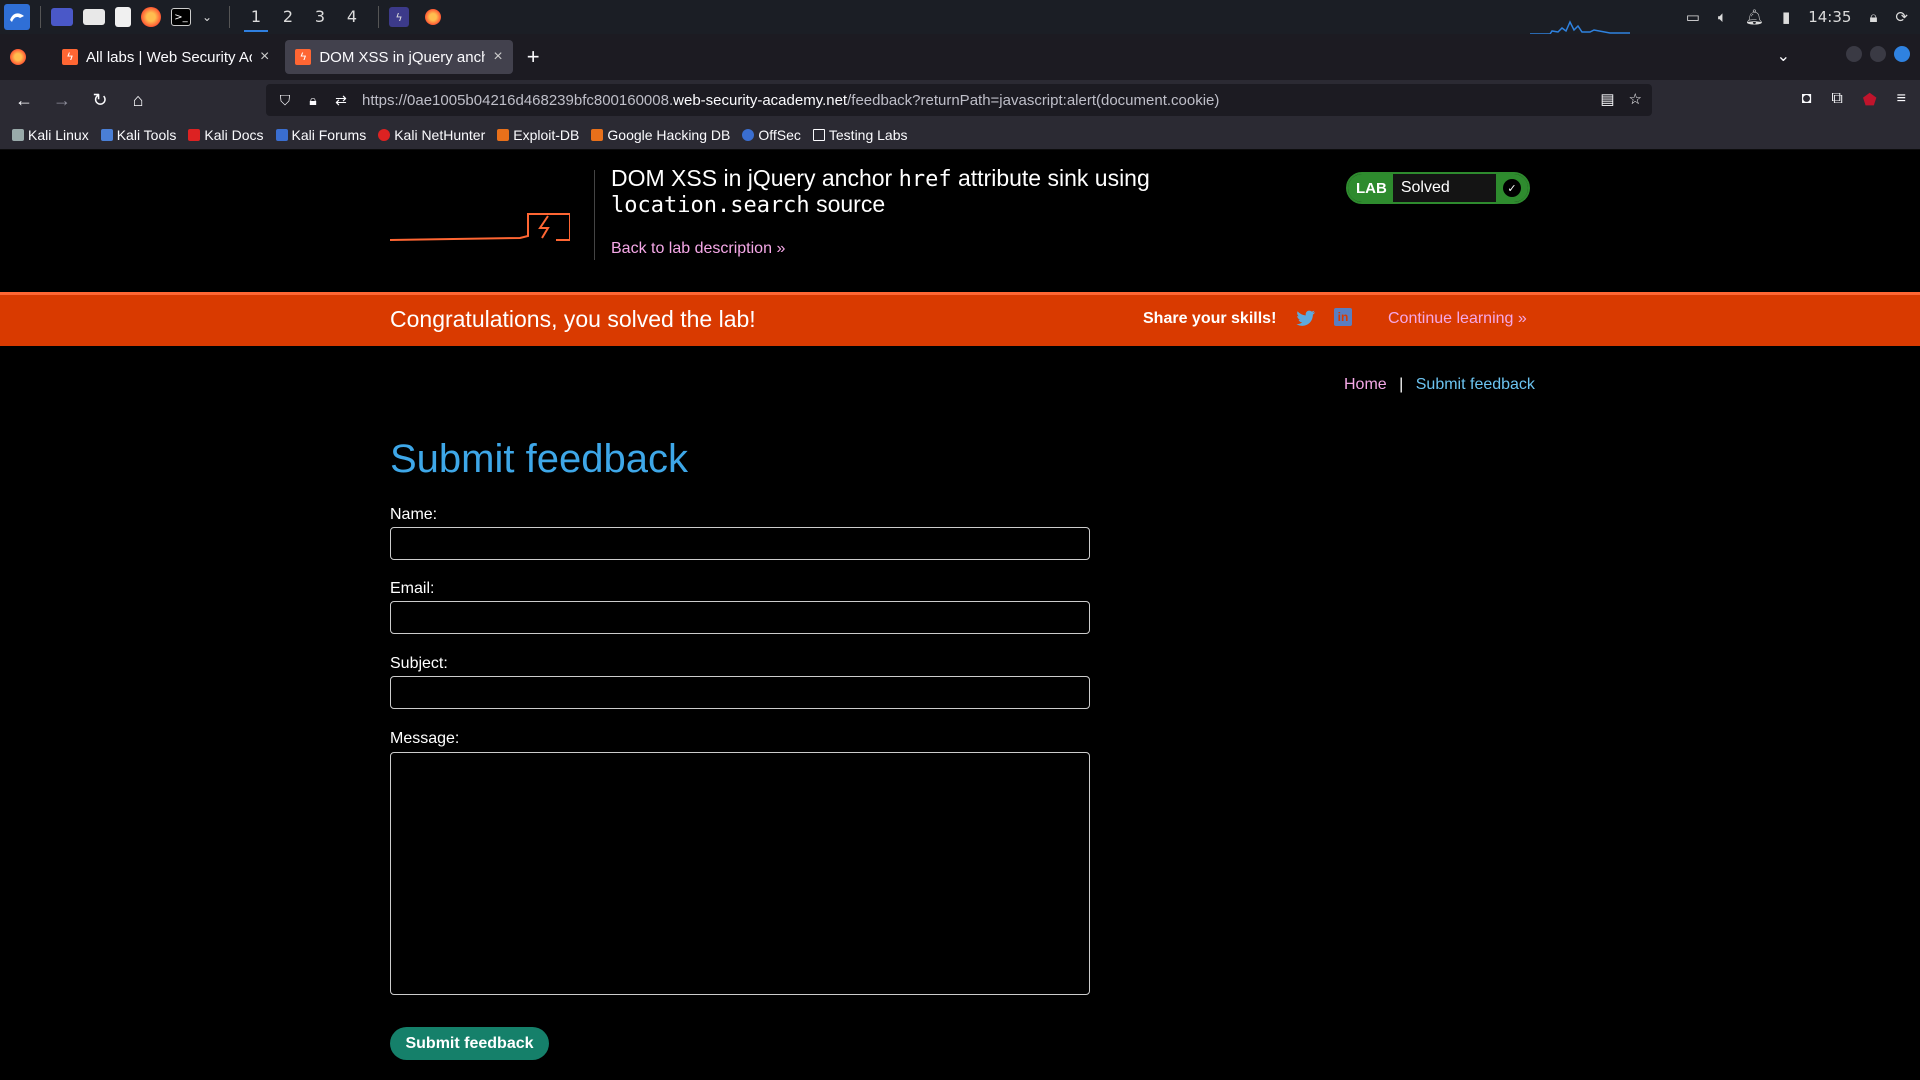 This screenshot has width=1920, height=1080. Describe the element at coordinates (1807, 100) in the screenshot. I see `pocket-icon: ◘` at that location.